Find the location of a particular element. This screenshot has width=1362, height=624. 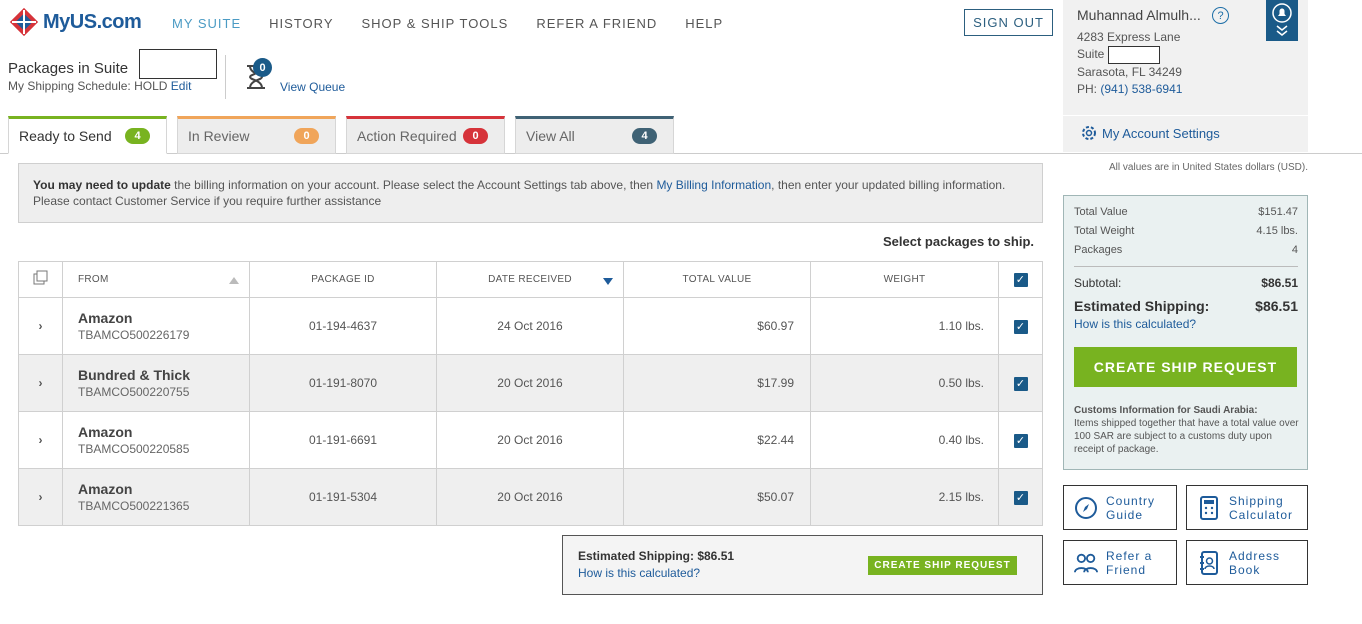

line1: Refer a is located at coordinates (1129, 555).